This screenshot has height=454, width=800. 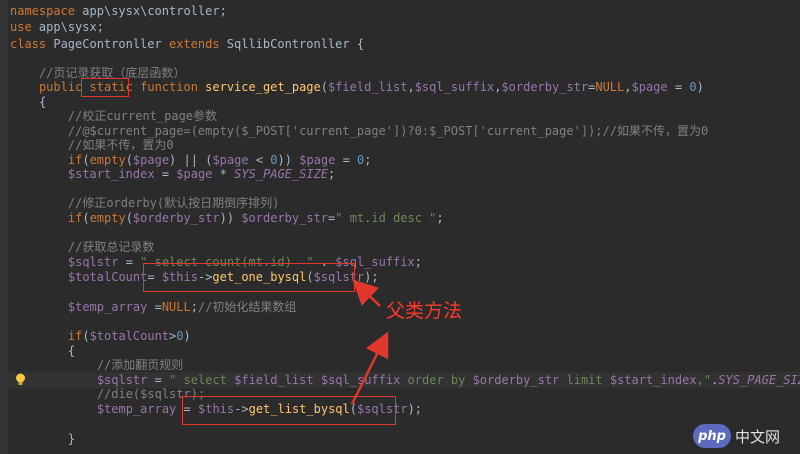 What do you see at coordinates (758, 436) in the screenshot?
I see `watermark-text: 中文网` at bounding box center [758, 436].